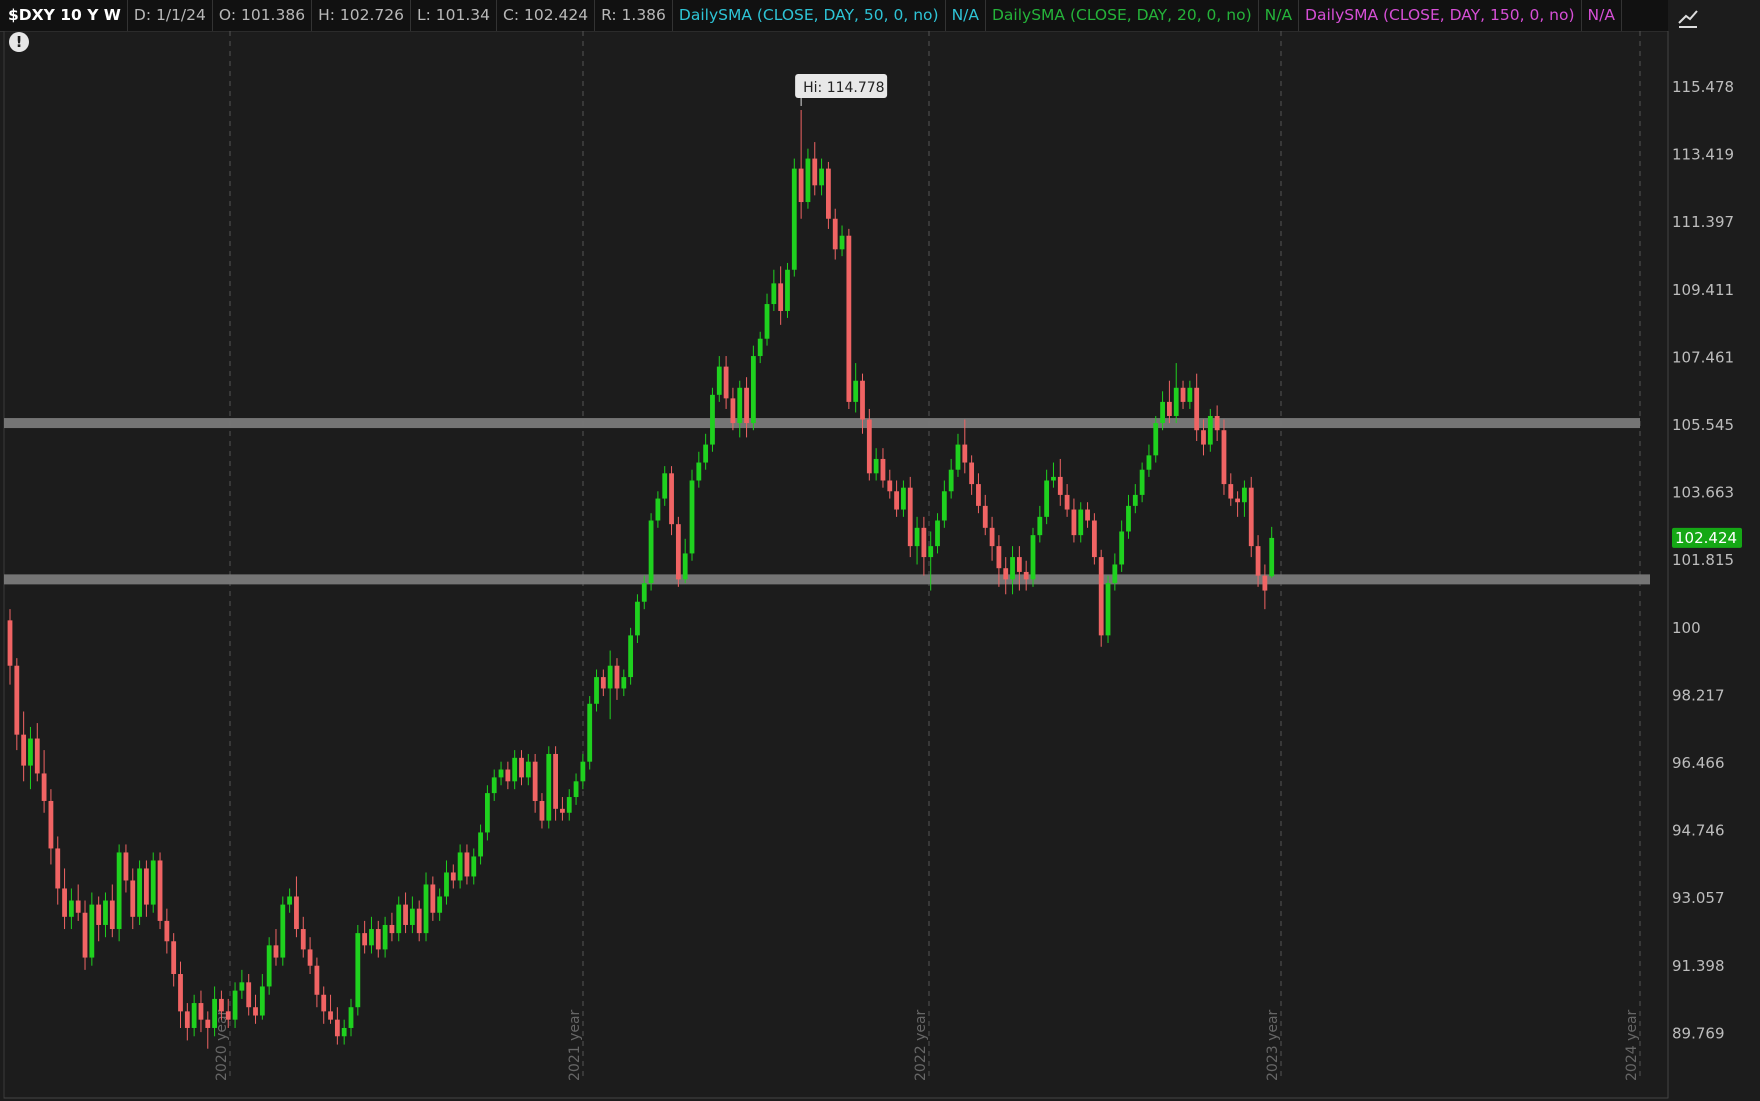  What do you see at coordinates (822, 423) in the screenshot?
I see `resistance-level` at bounding box center [822, 423].